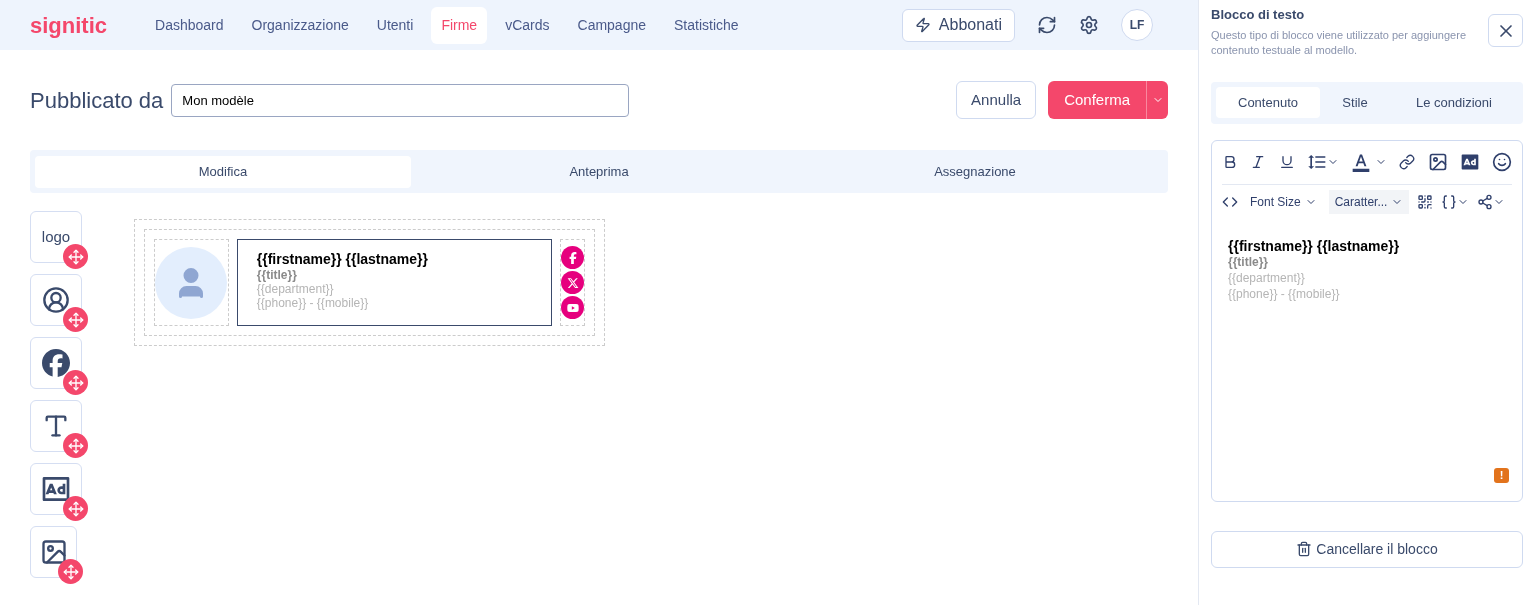 This screenshot has width=1535, height=605. Describe the element at coordinates (1047, 25) in the screenshot. I see `sync-icon` at that location.